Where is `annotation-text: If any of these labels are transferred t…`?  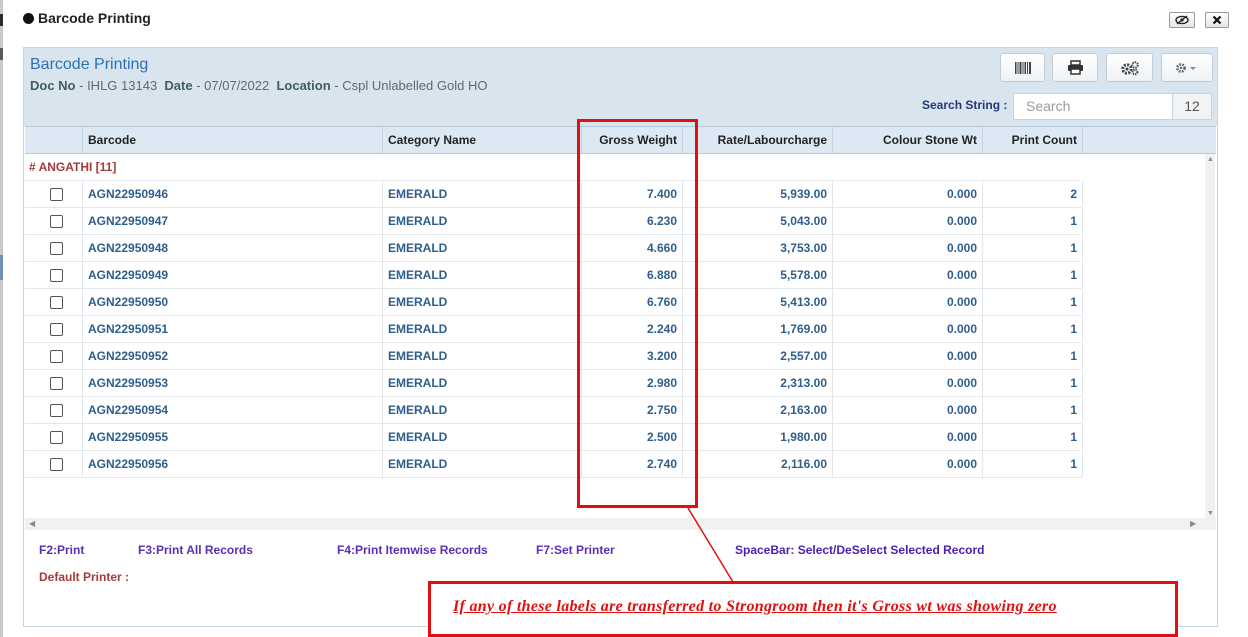
annotation-text: If any of these labels are transferred t… is located at coordinates (755, 606).